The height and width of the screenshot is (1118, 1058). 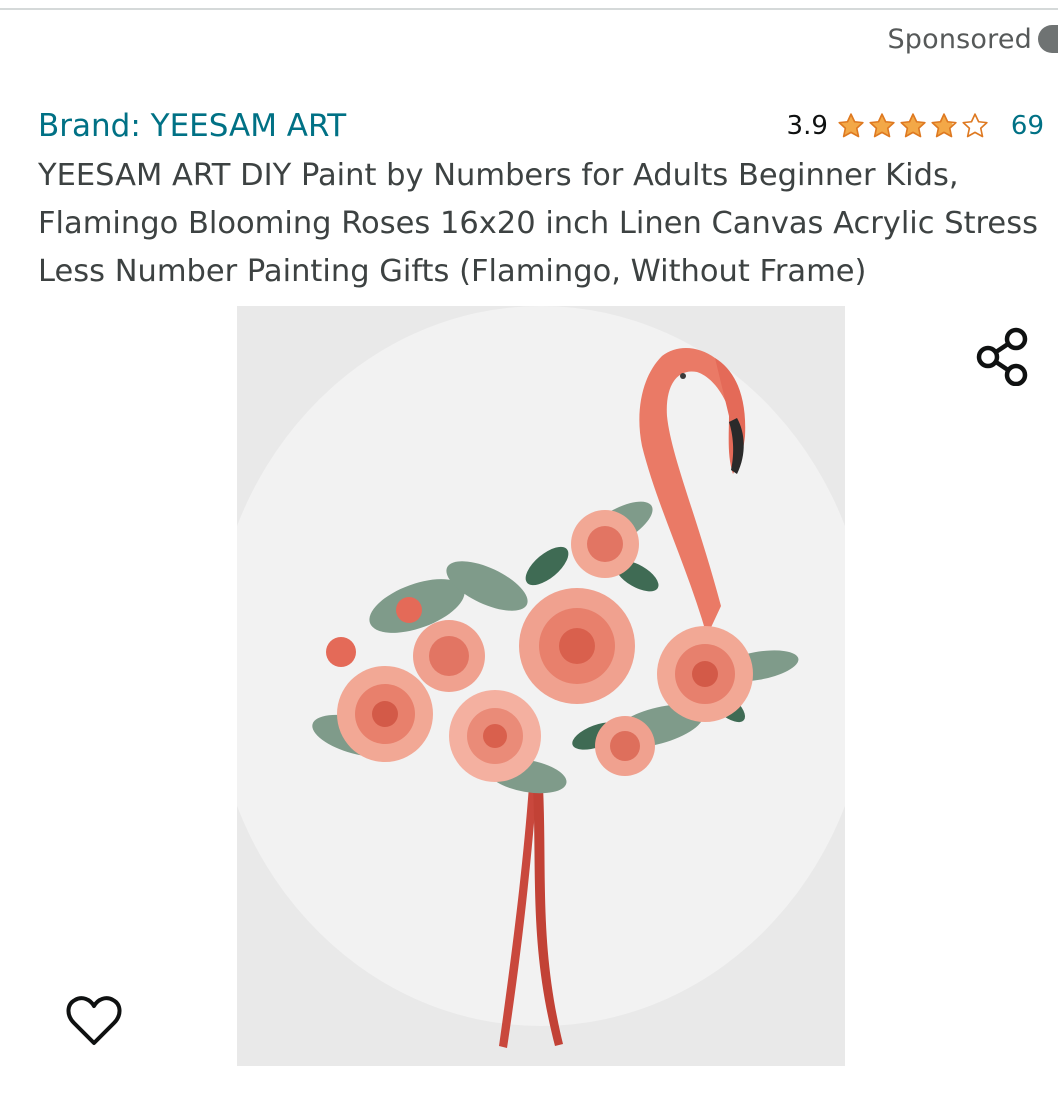 I want to click on brand-link: Brand: YEESAM ART, so click(x=192, y=126).